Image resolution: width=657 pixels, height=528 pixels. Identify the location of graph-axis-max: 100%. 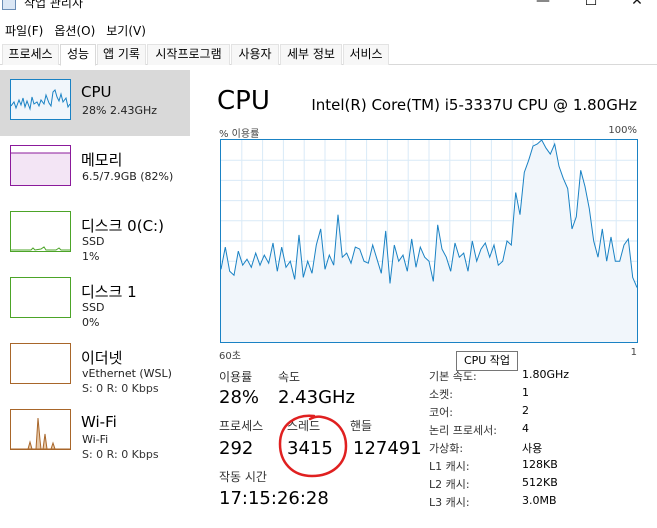
(622, 130).